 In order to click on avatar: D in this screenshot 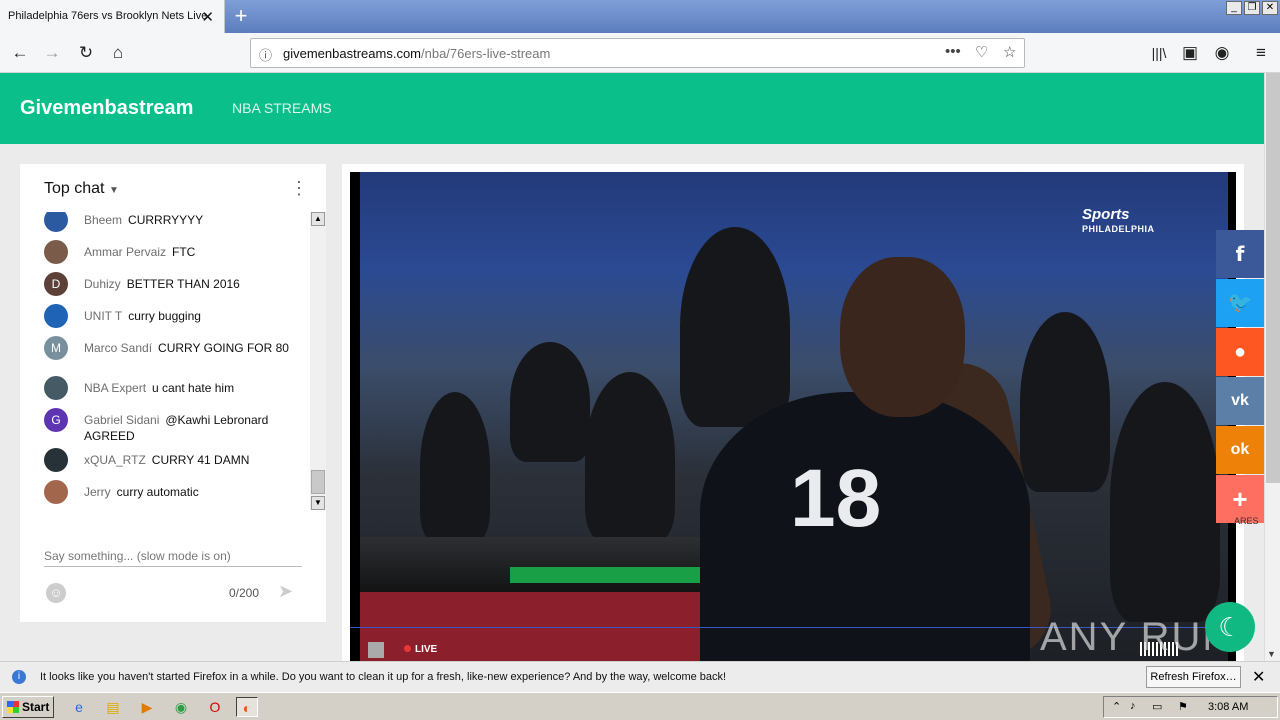, I will do `click(56, 284)`.